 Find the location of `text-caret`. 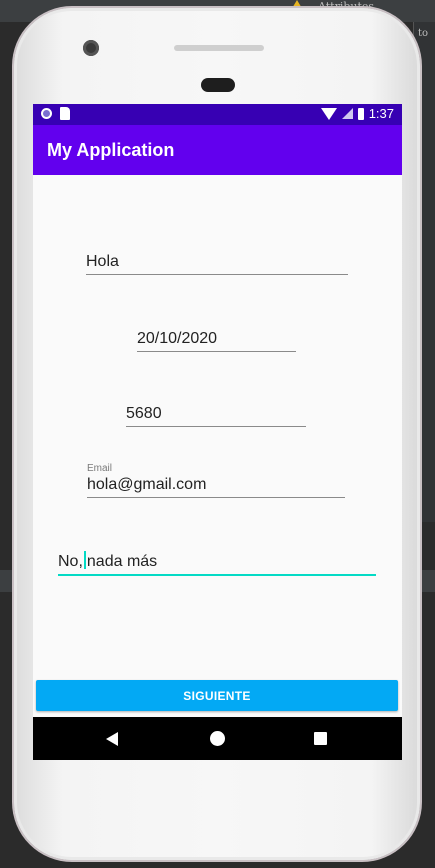

text-caret is located at coordinates (84, 560).